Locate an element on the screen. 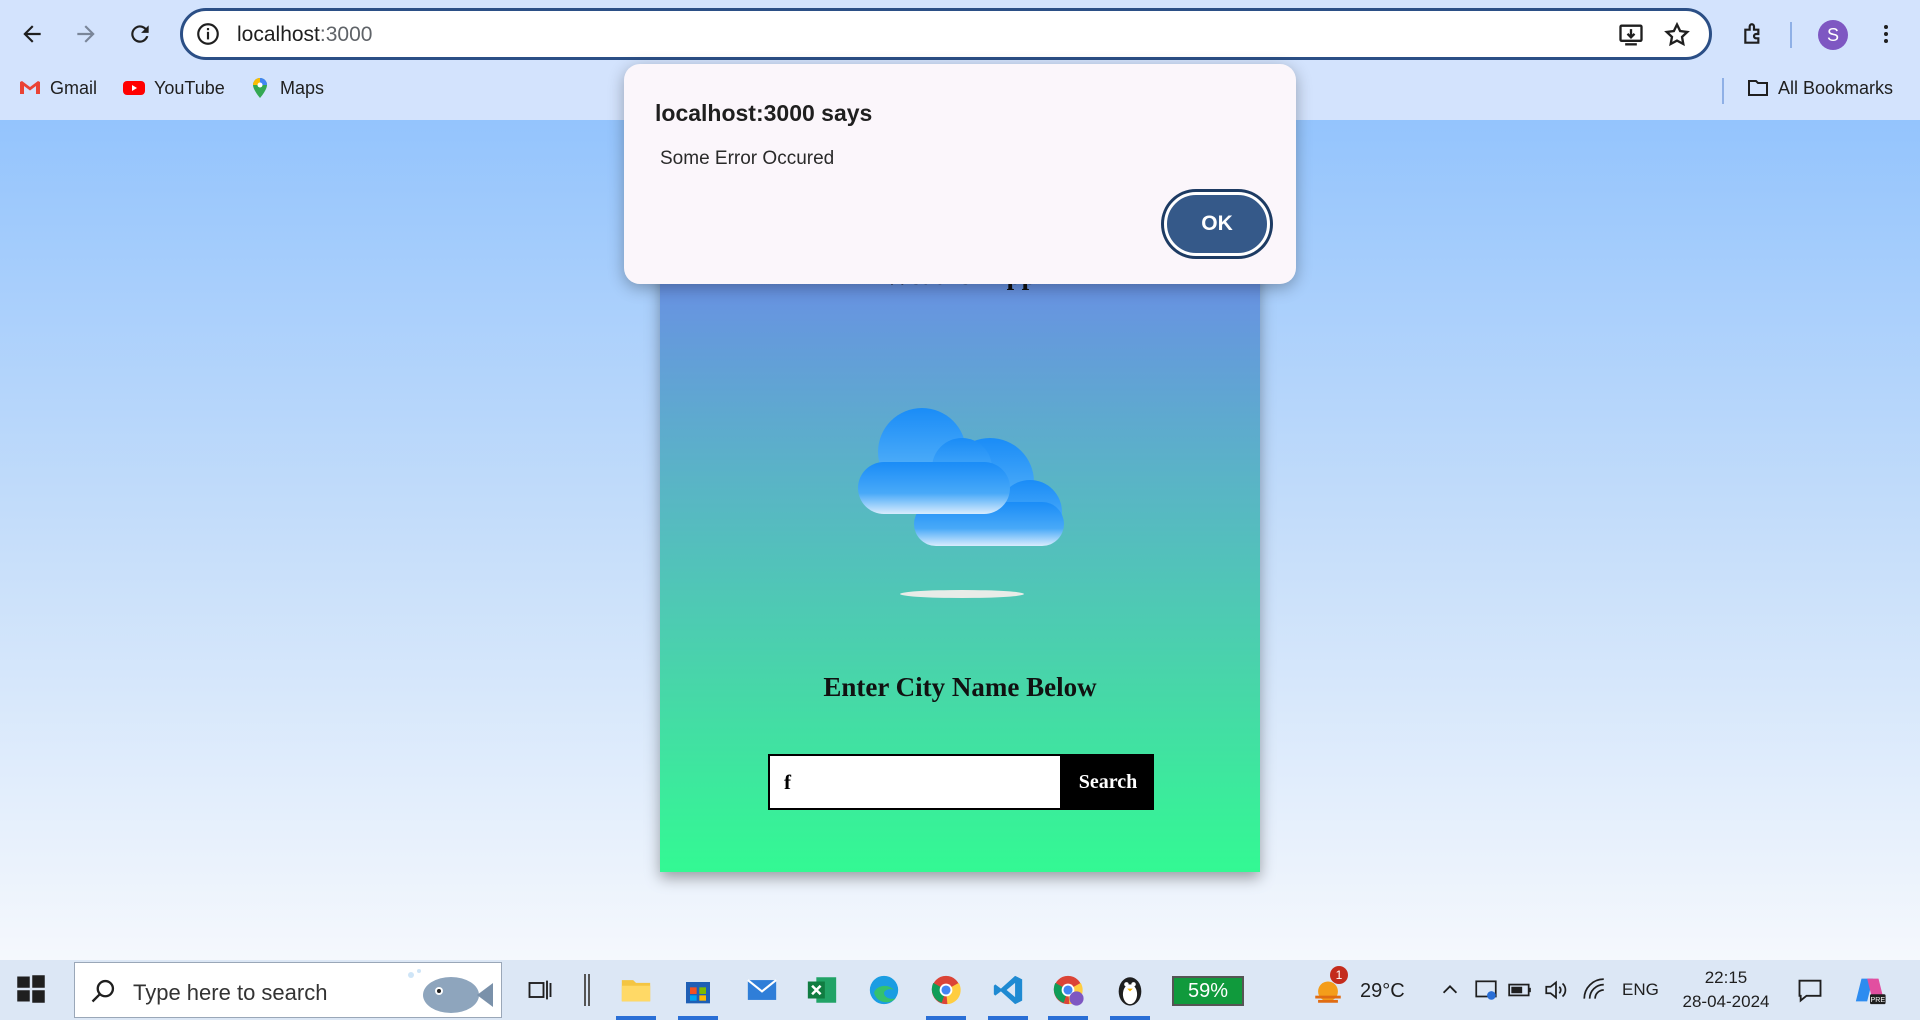 The image size is (1920, 1020). chrome-profile-button is located at coordinates (946, 990).